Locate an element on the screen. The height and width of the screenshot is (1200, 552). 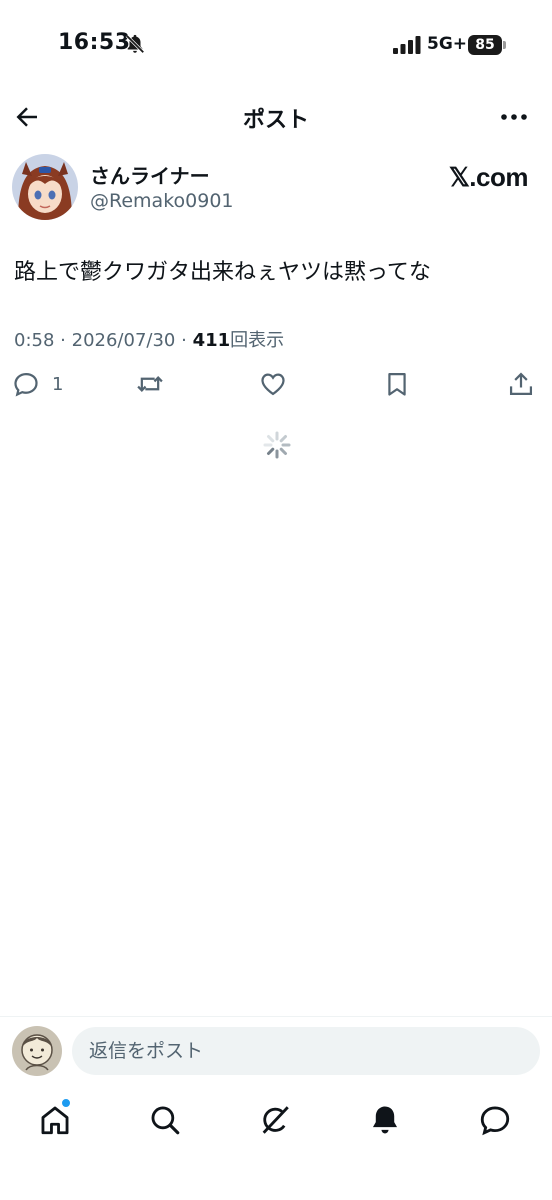
user-avatar is located at coordinates (37, 1051).